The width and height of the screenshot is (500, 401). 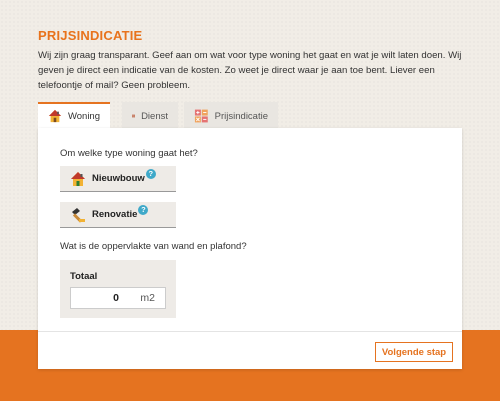 I want to click on area-input: 0 m2, so click(x=118, y=298).